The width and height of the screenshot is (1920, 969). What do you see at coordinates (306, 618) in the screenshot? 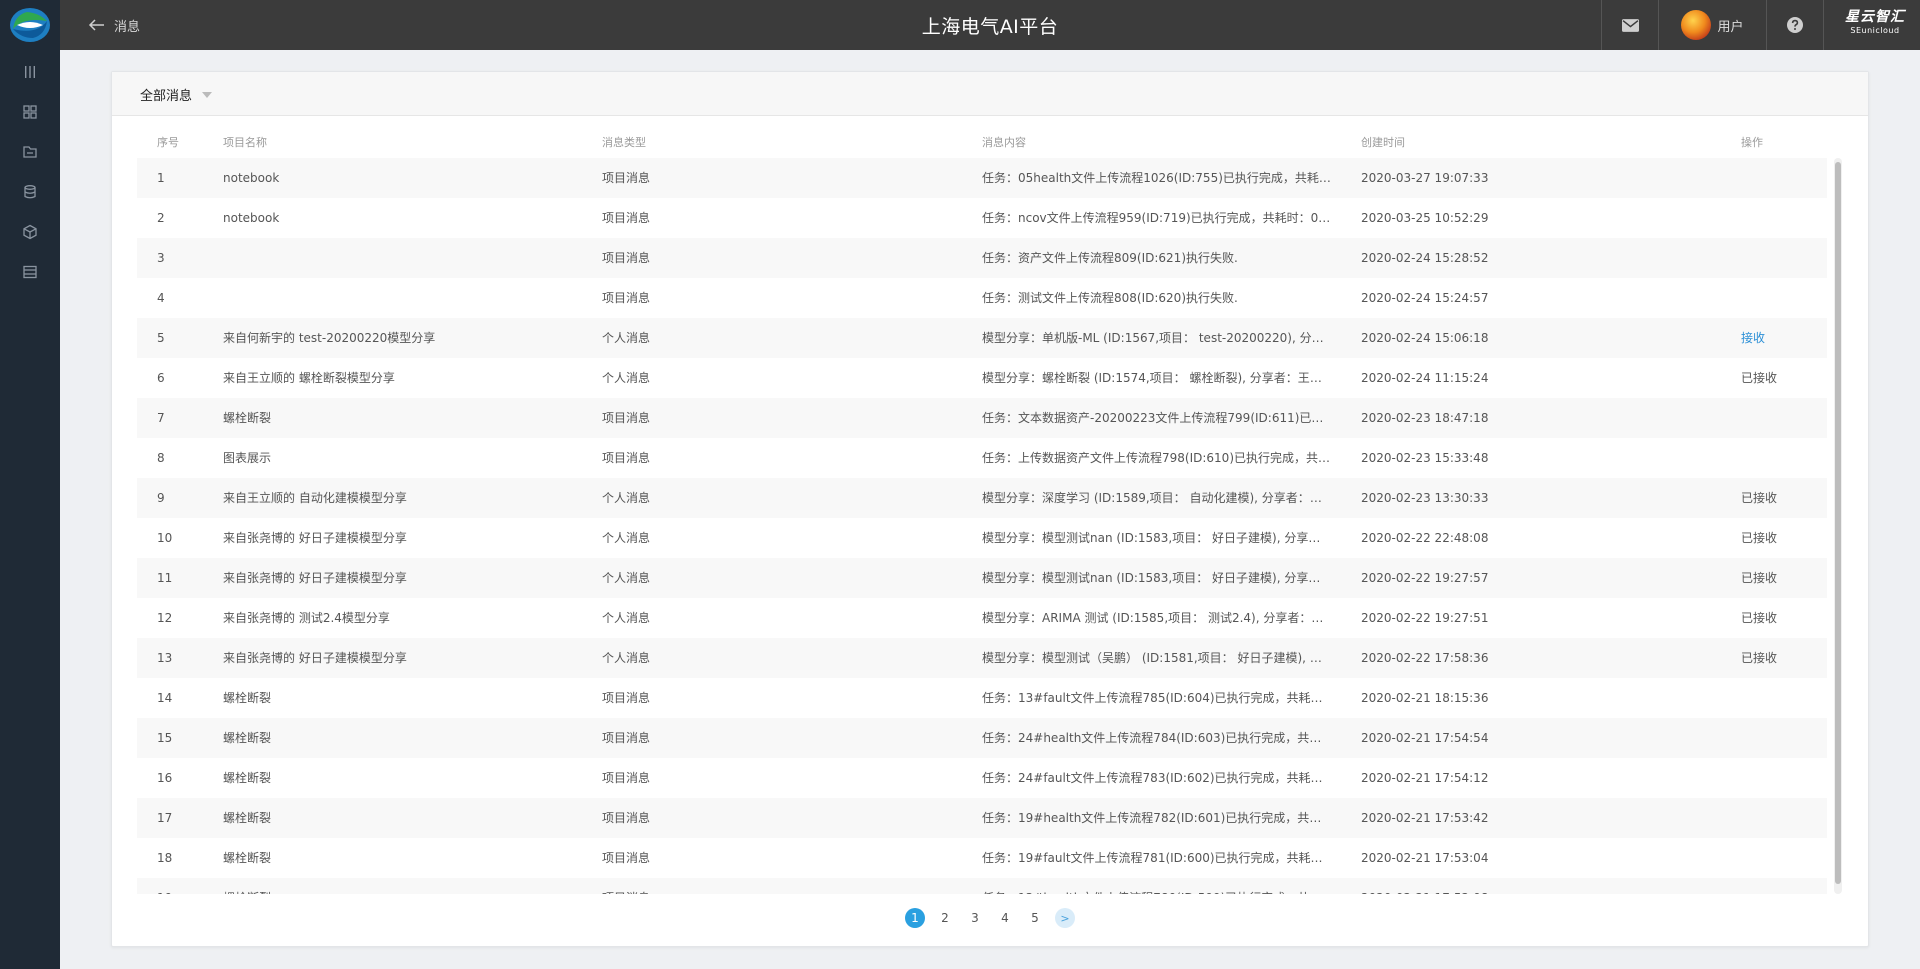
I see `row-project-name: 来自张尧博的 测试2.4模型分享` at bounding box center [306, 618].